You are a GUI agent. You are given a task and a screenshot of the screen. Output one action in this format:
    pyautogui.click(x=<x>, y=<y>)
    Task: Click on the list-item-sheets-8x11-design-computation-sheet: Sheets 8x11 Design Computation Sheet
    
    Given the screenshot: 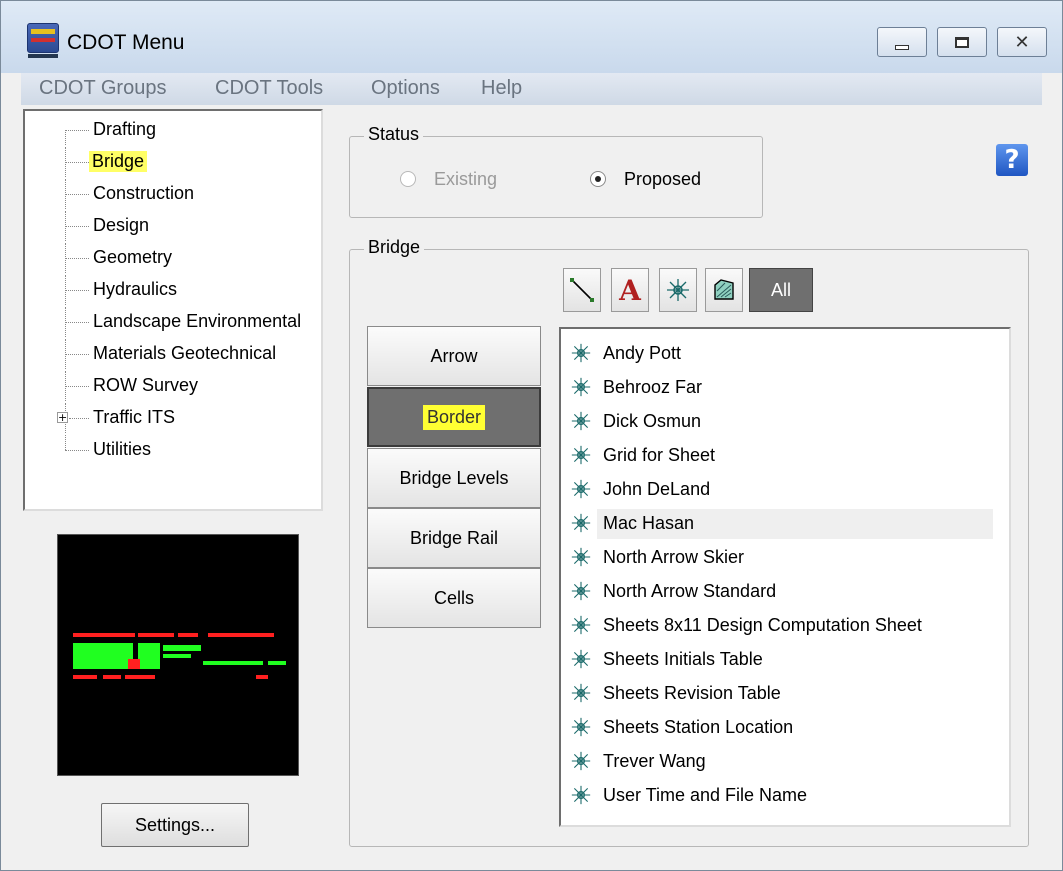 What is the action you would take?
    pyautogui.click(x=784, y=626)
    